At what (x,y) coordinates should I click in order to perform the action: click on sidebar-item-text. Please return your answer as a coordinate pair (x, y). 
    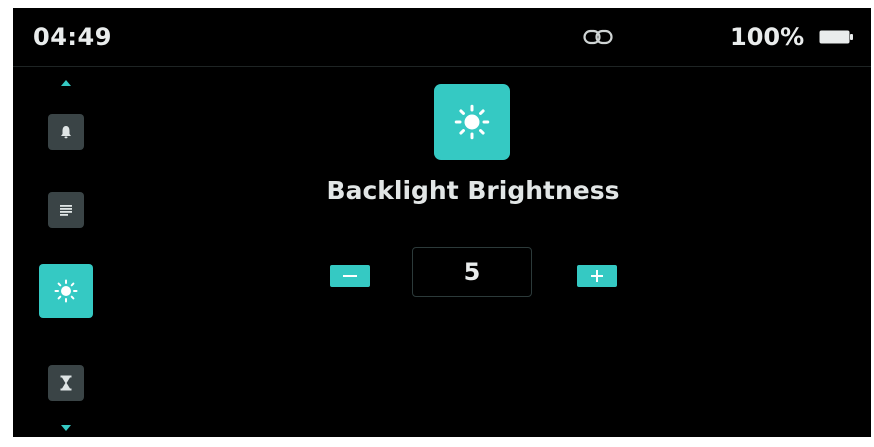
    Looking at the image, I should click on (66, 210).